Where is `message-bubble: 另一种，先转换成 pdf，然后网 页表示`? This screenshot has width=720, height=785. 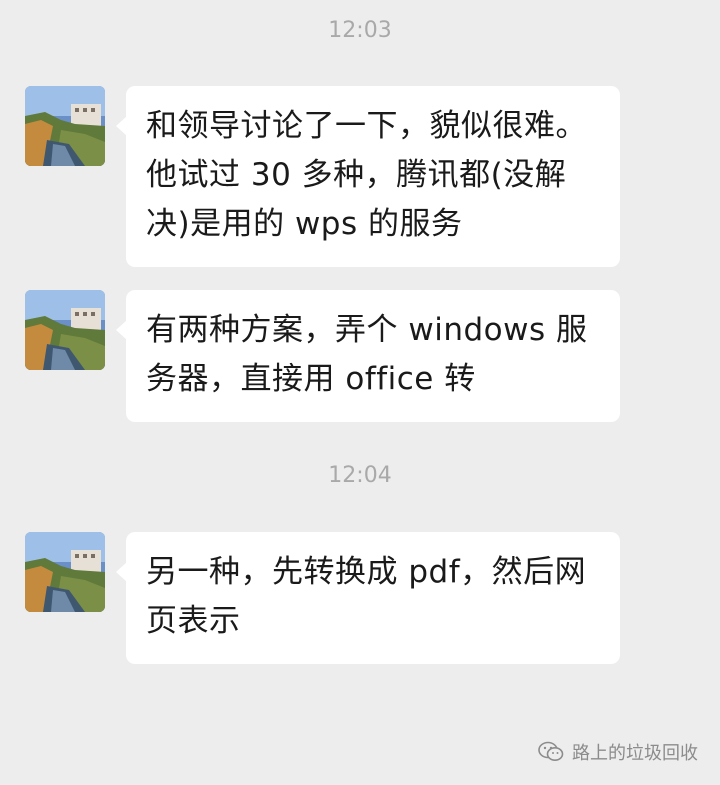
message-bubble: 另一种，先转换成 pdf，然后网 页表示 is located at coordinates (368, 598).